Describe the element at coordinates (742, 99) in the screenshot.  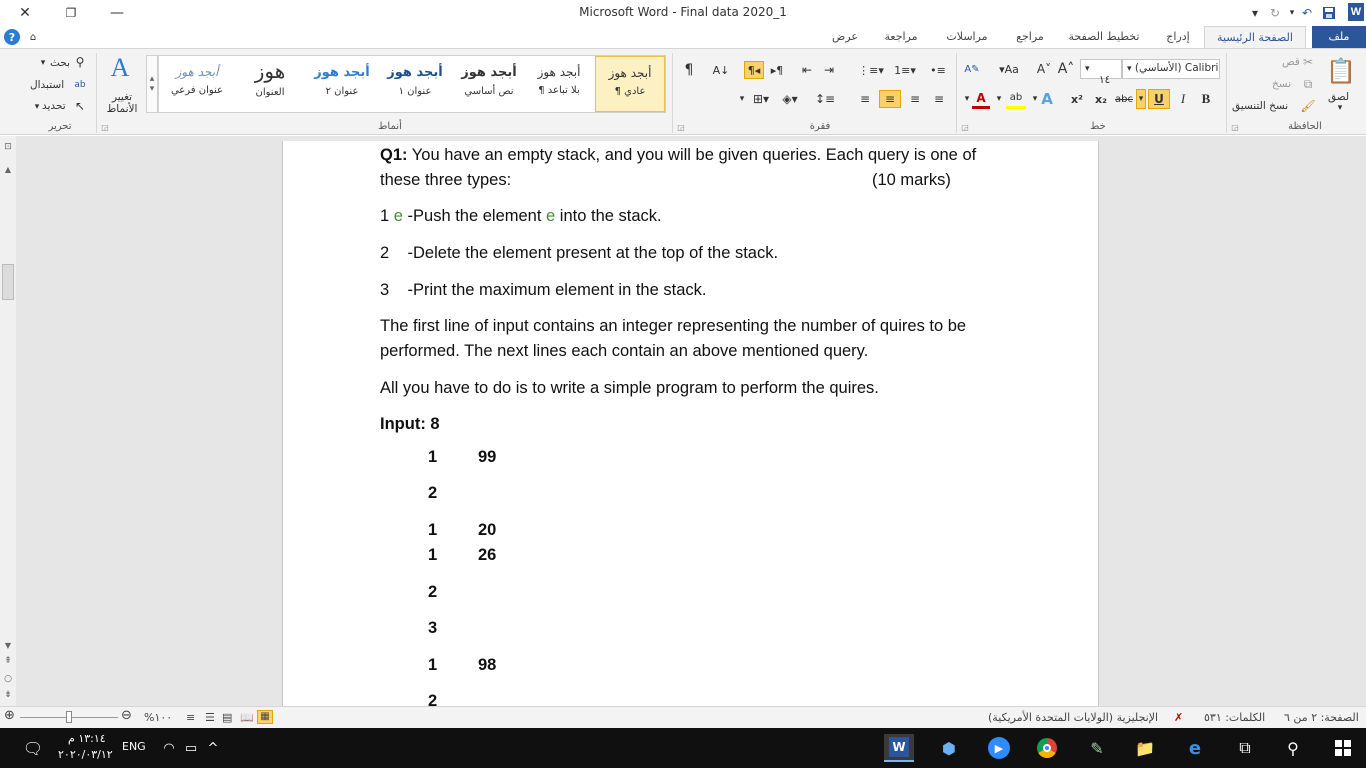
I see `borders-dropdown-icon: ▾` at that location.